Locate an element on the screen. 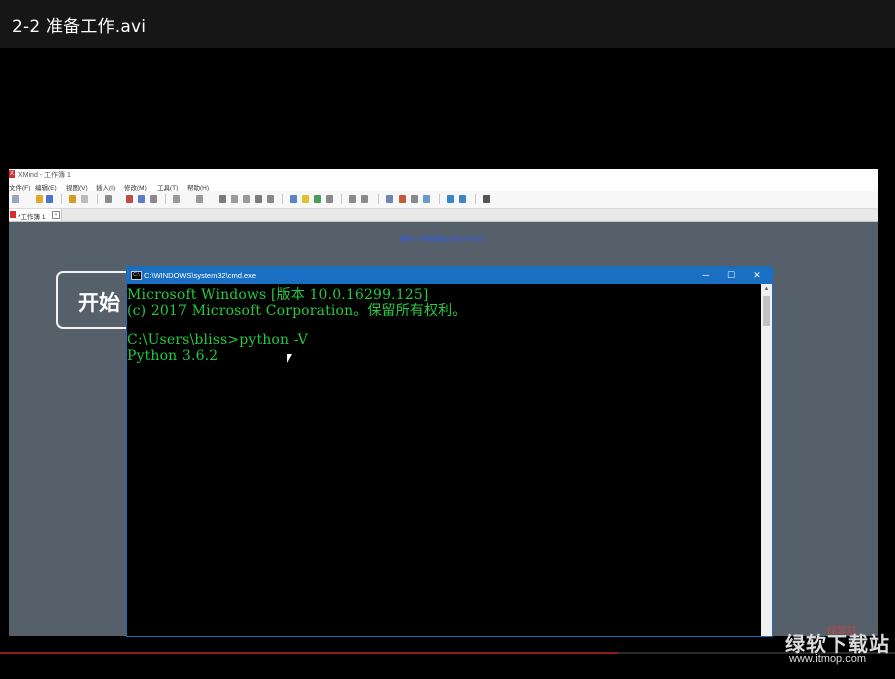 Image resolution: width=895 pixels, height=679 pixels. tab-label: *工作簿 1 is located at coordinates (32, 217).